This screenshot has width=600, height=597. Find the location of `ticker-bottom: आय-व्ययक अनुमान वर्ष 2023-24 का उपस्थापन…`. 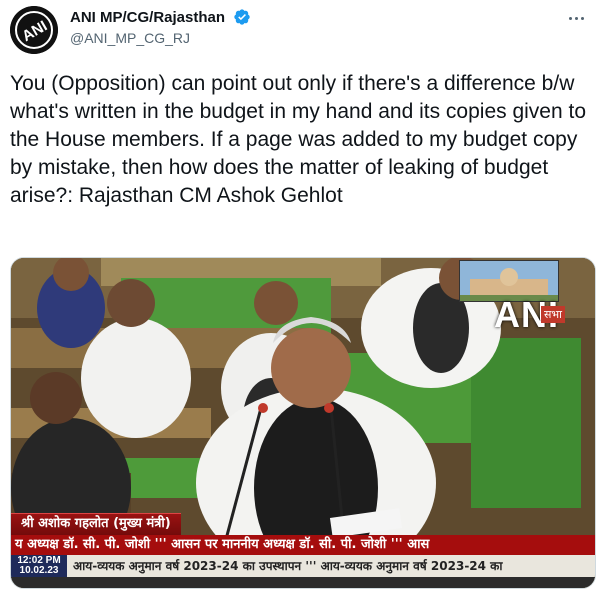

ticker-bottom: आय-व्ययक अनुमान वर्ष 2023-24 का उपस्थापन… is located at coordinates (303, 566).